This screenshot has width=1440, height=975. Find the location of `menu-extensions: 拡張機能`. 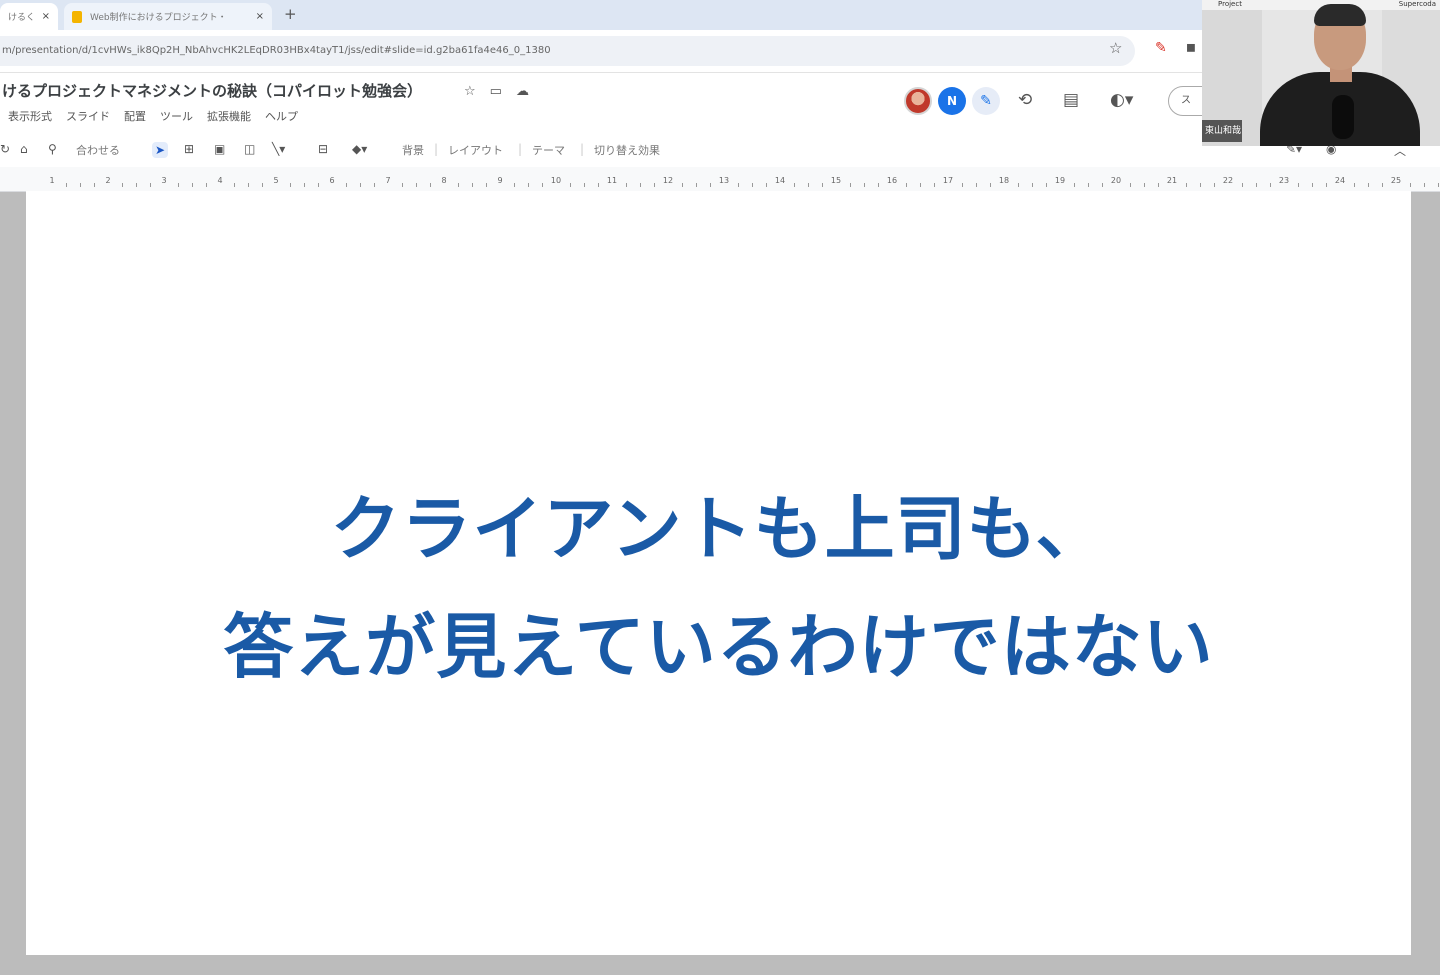

menu-extensions: 拡張機能 is located at coordinates (229, 116).